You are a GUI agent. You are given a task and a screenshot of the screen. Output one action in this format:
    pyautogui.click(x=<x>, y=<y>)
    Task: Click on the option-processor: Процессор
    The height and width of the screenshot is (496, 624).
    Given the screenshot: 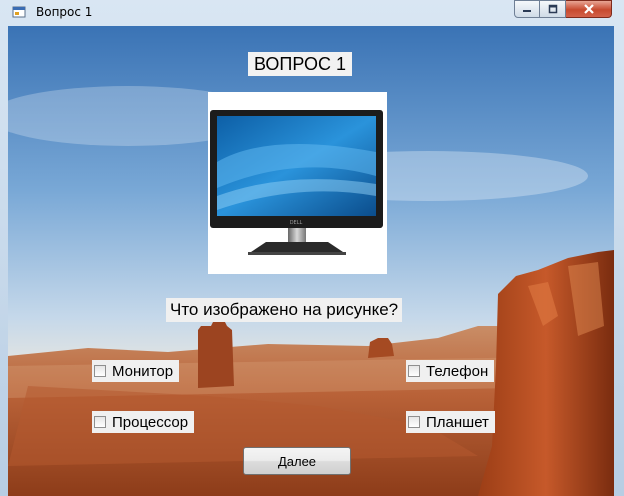 What is the action you would take?
    pyautogui.click(x=143, y=422)
    